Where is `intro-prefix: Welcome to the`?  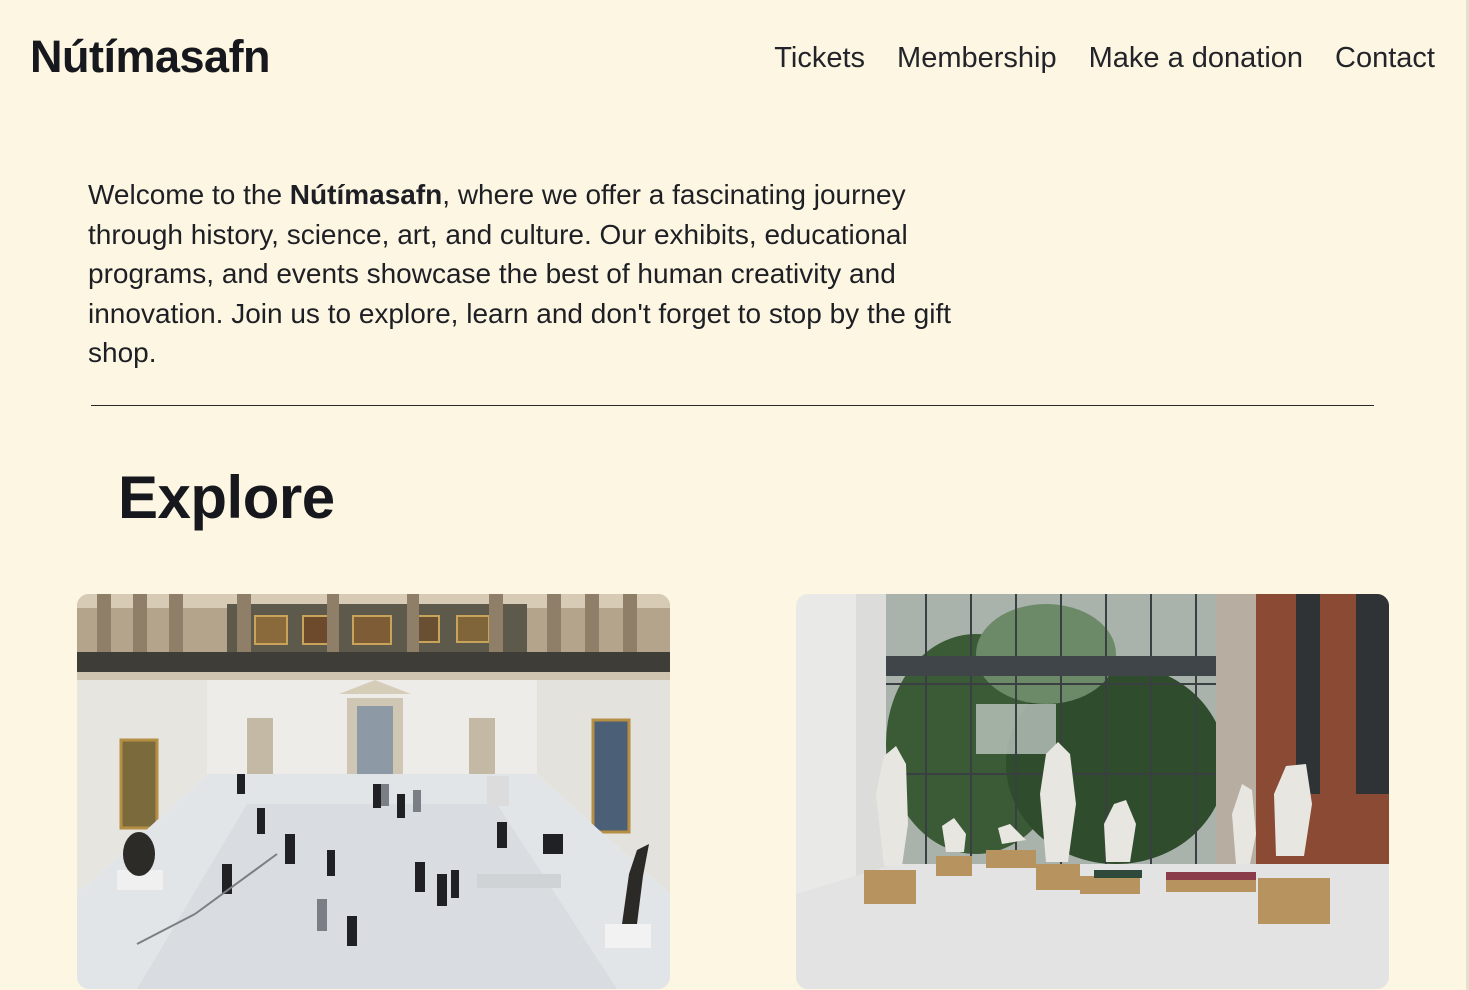 intro-prefix: Welcome to the is located at coordinates (189, 194).